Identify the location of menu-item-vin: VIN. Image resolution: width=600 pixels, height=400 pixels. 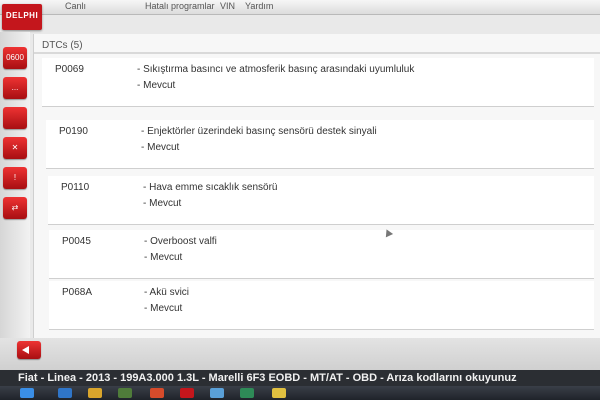
(227, 6).